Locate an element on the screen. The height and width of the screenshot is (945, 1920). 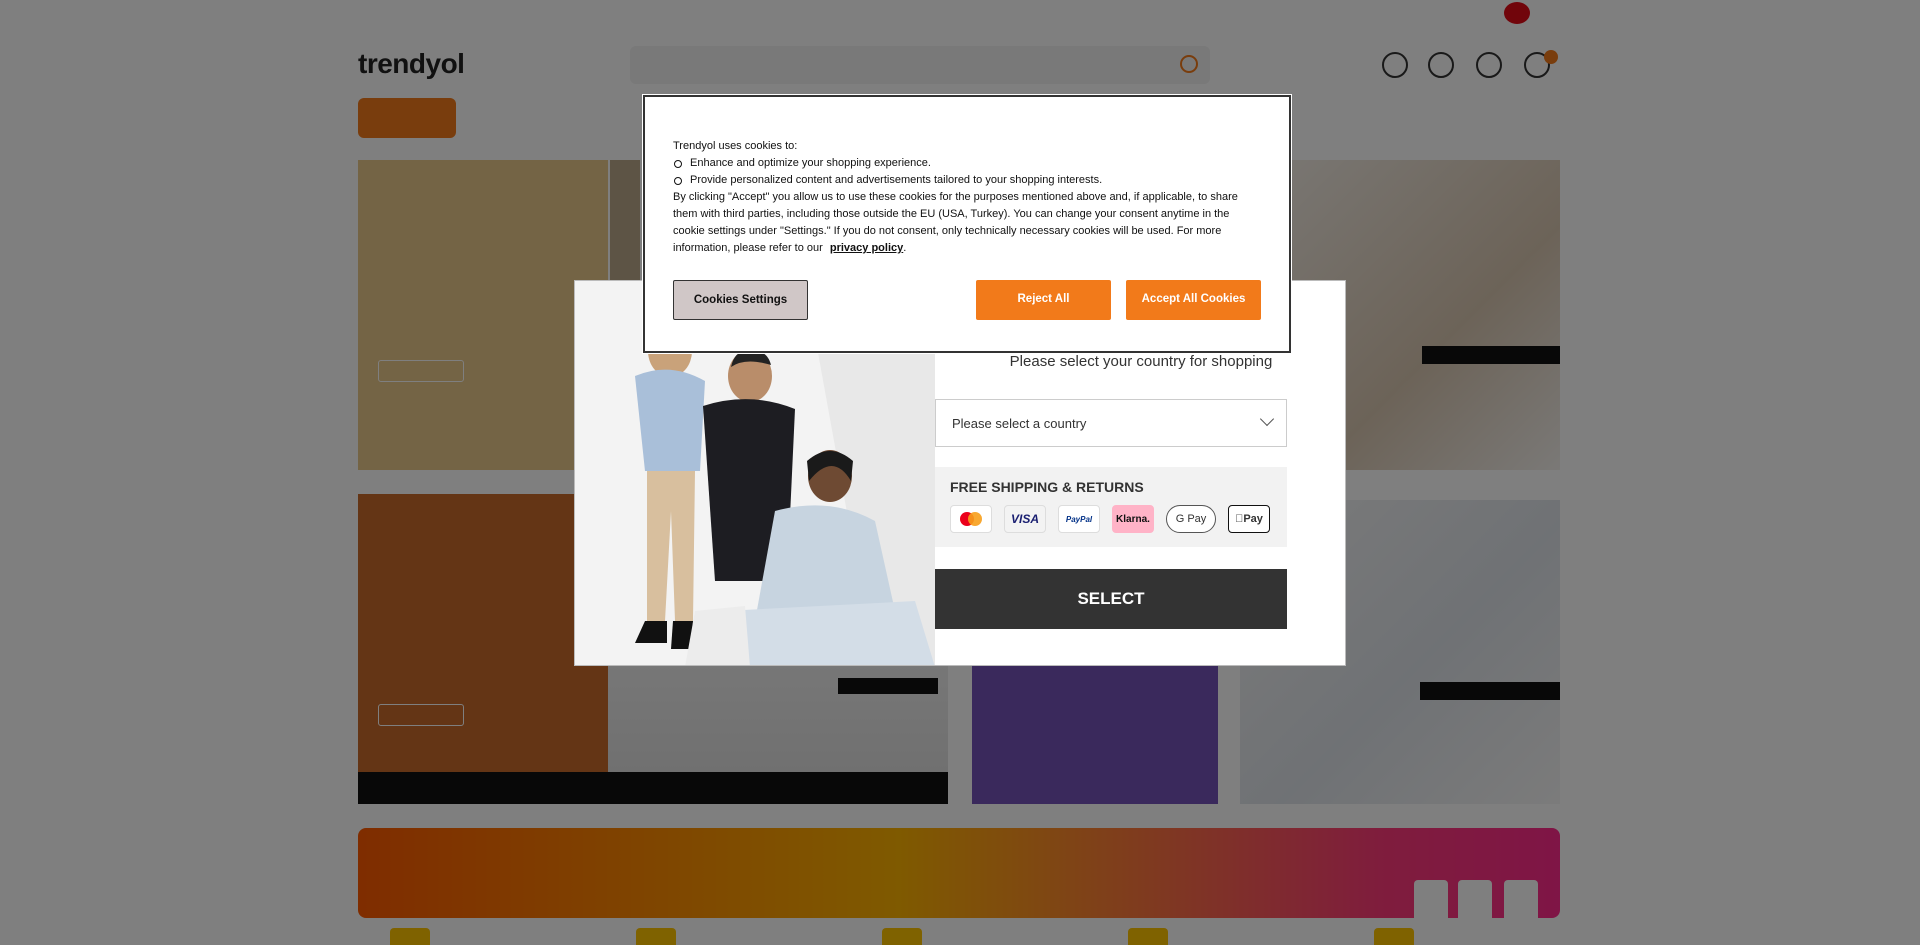
cookie-body-suffix: . is located at coordinates (905, 248).